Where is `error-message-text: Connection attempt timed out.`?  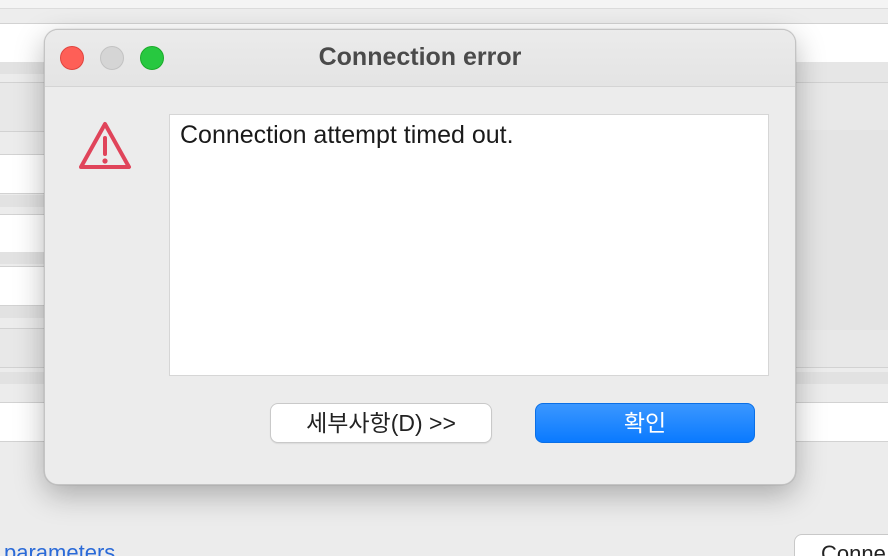
error-message-text: Connection attempt timed out. is located at coordinates (347, 135).